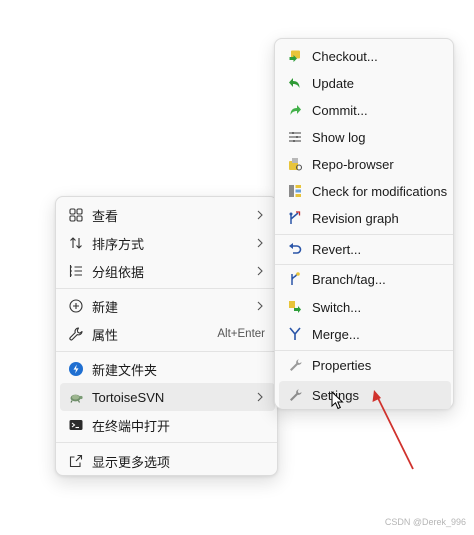 This screenshot has height=535, width=474. Describe the element at coordinates (118, 272) in the screenshot. I see `menu-item-label: 分组依据` at that location.